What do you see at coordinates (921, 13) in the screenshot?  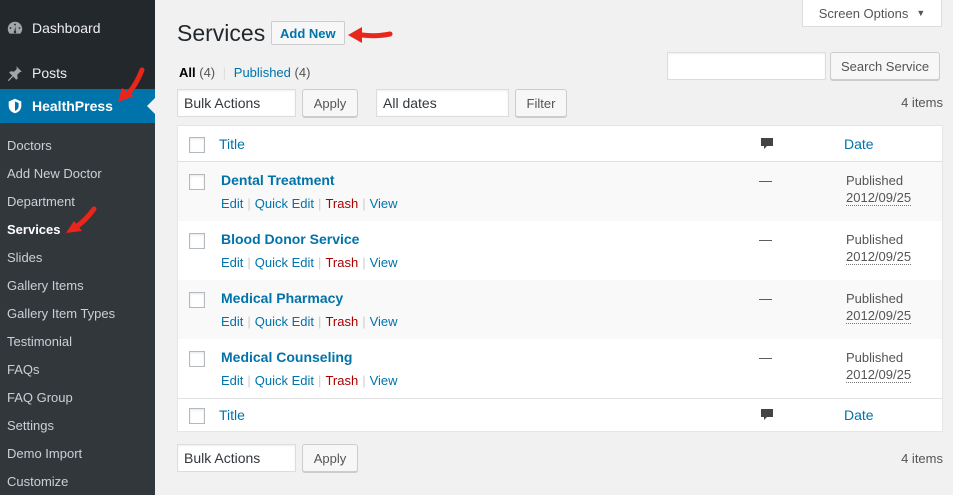 I see `caret-down-icon: ▼` at bounding box center [921, 13].